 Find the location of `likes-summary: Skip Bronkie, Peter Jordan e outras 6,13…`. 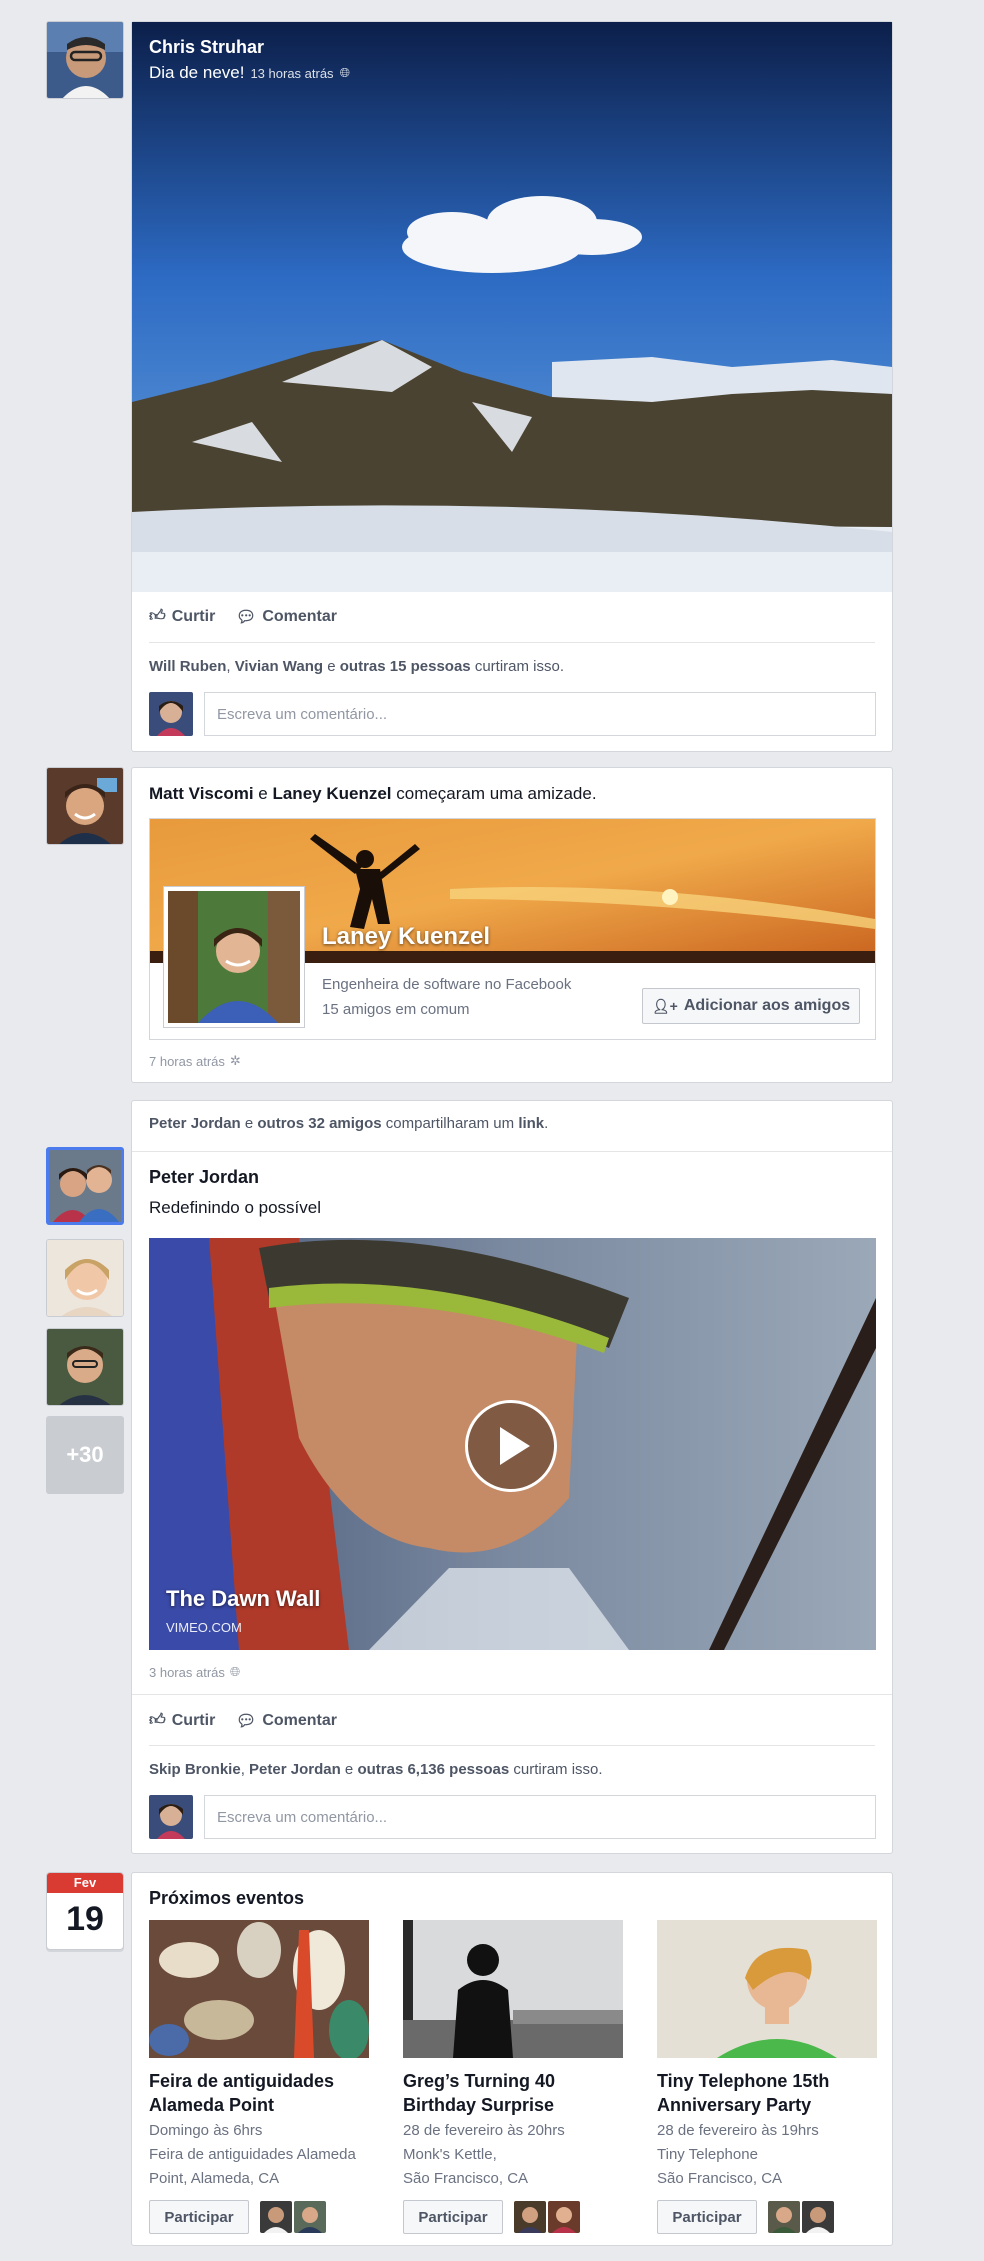

likes-summary: Skip Bronkie, Peter Jordan e outras 6,13… is located at coordinates (376, 1769).